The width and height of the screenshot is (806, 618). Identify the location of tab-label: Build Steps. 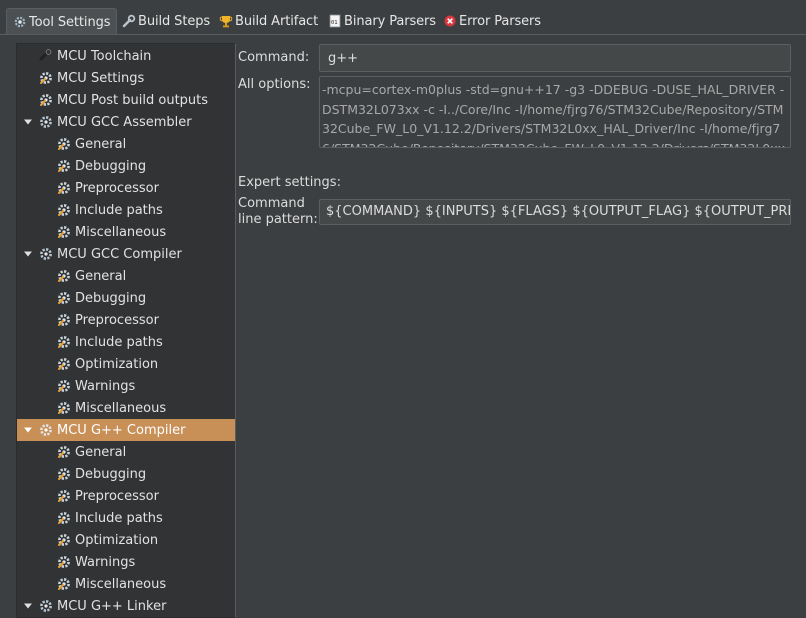
(174, 21).